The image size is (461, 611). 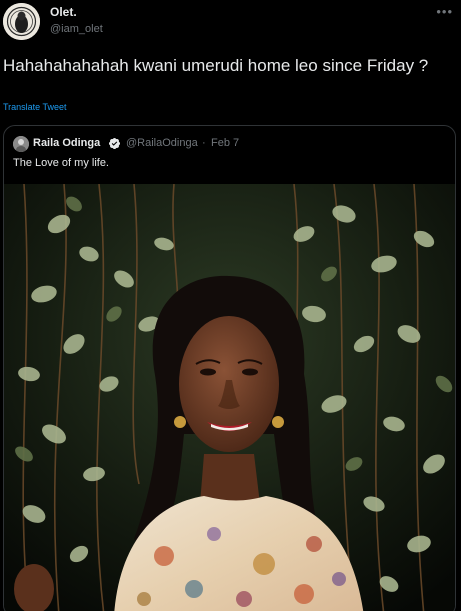 What do you see at coordinates (66, 143) in the screenshot?
I see `quoted-author-name: Raila Odinga` at bounding box center [66, 143].